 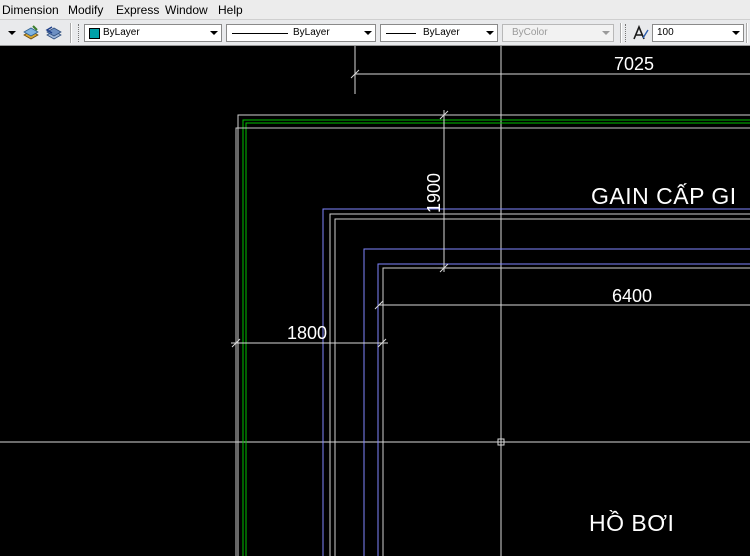 I want to click on layer-previous-icon, so click(x=53, y=33).